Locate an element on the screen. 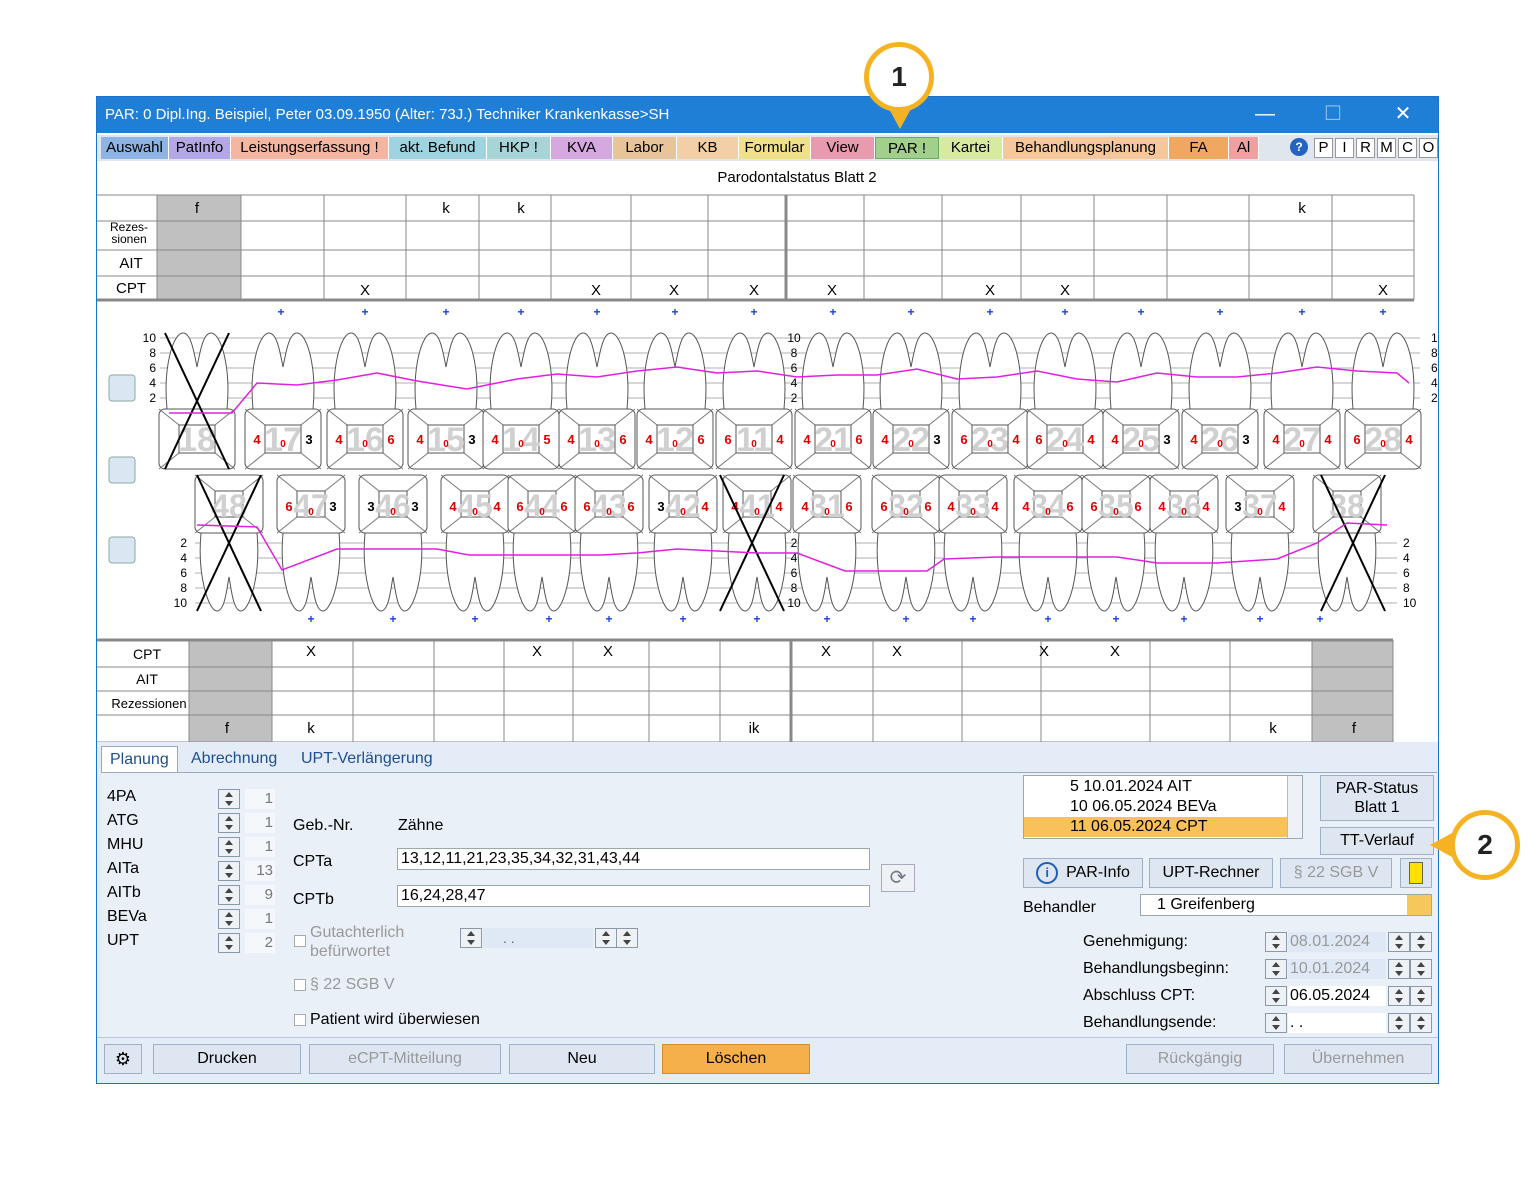  tooth-lower-31: 314 0 6 is located at coordinates (827, 543).